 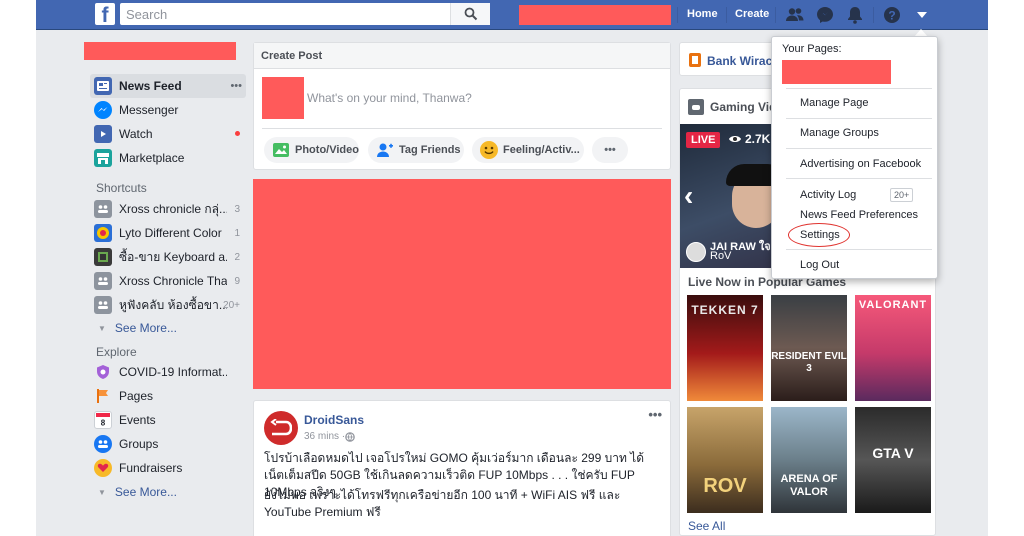 I want to click on manage-page-item: Manage Page, so click(x=834, y=103).